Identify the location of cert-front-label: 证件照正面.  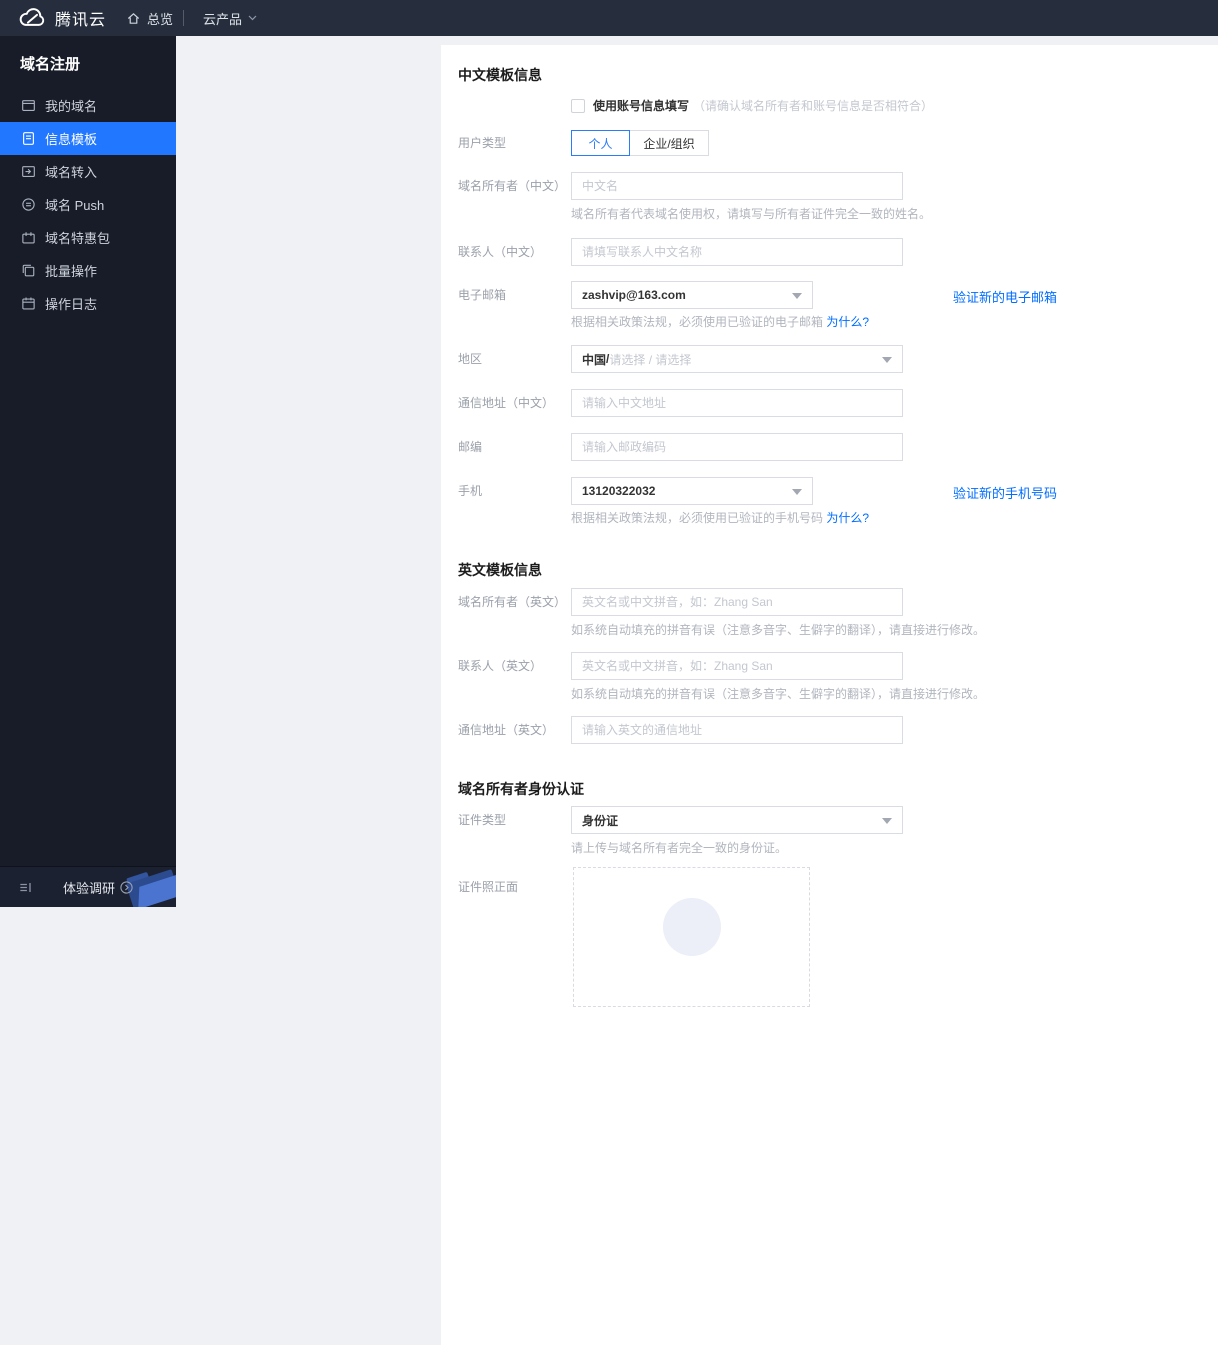
(514, 887).